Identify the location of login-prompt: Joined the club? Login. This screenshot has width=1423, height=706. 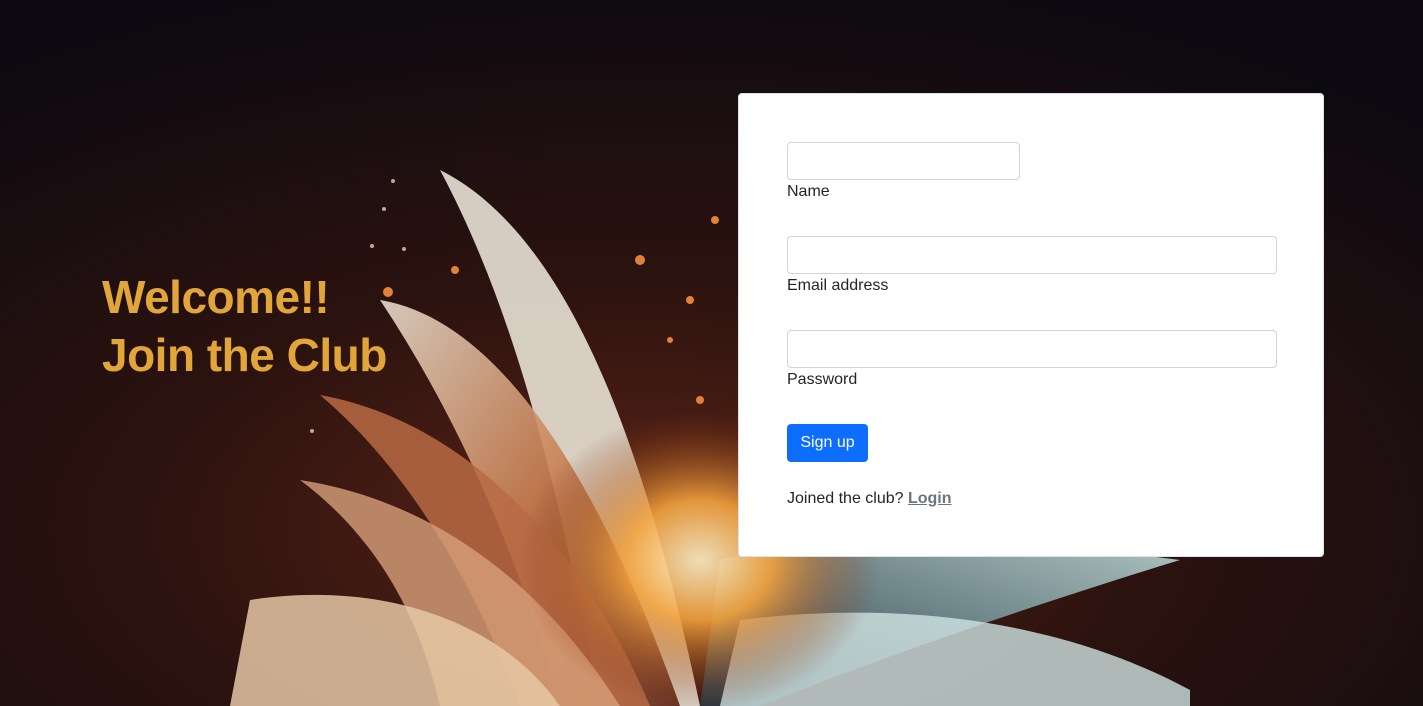
(869, 499).